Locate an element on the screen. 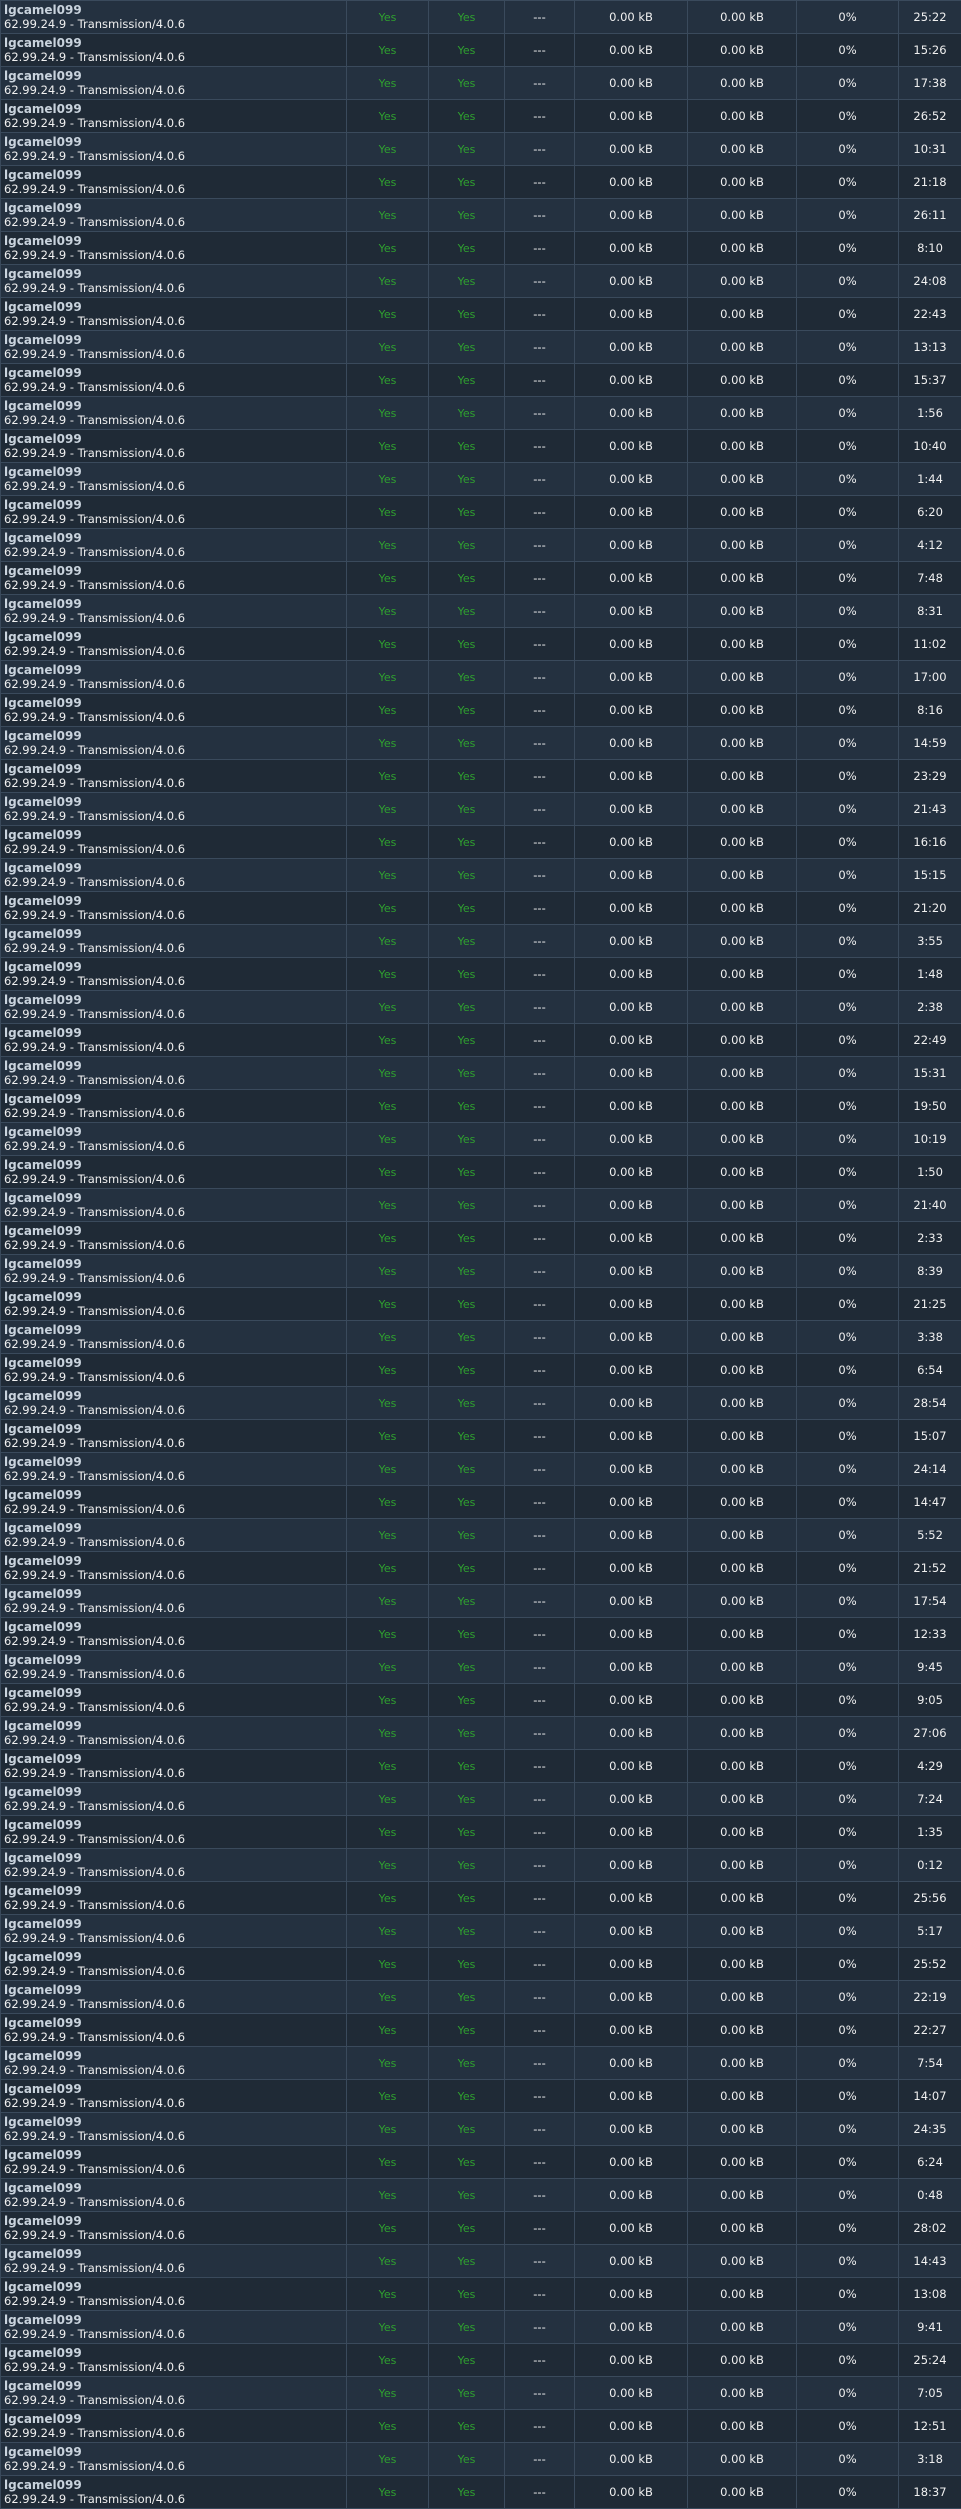  connected-time: 15:15 is located at coordinates (930, 875).